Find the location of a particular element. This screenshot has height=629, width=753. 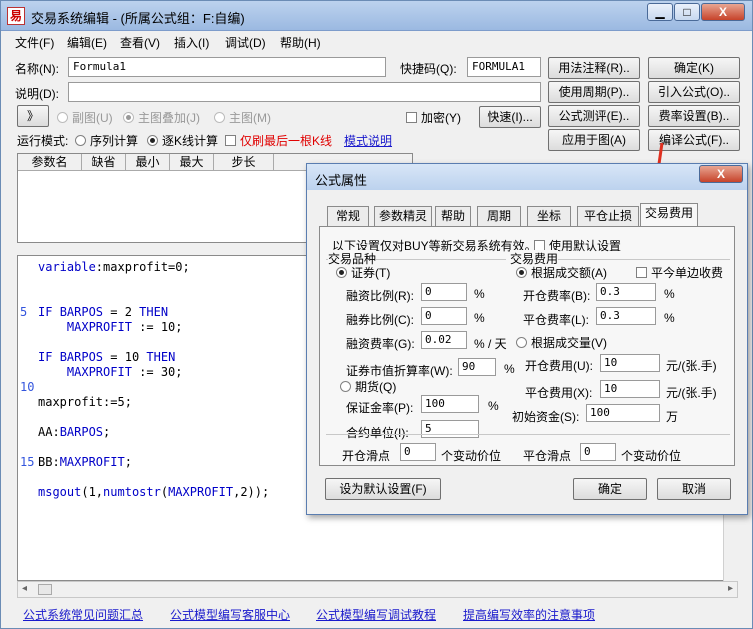

ok-button: 确定(K) is located at coordinates (694, 68).